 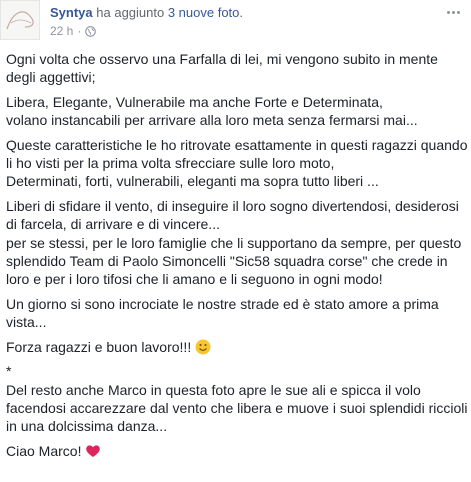 I want to click on heart-emoji-icon, so click(x=93, y=451).